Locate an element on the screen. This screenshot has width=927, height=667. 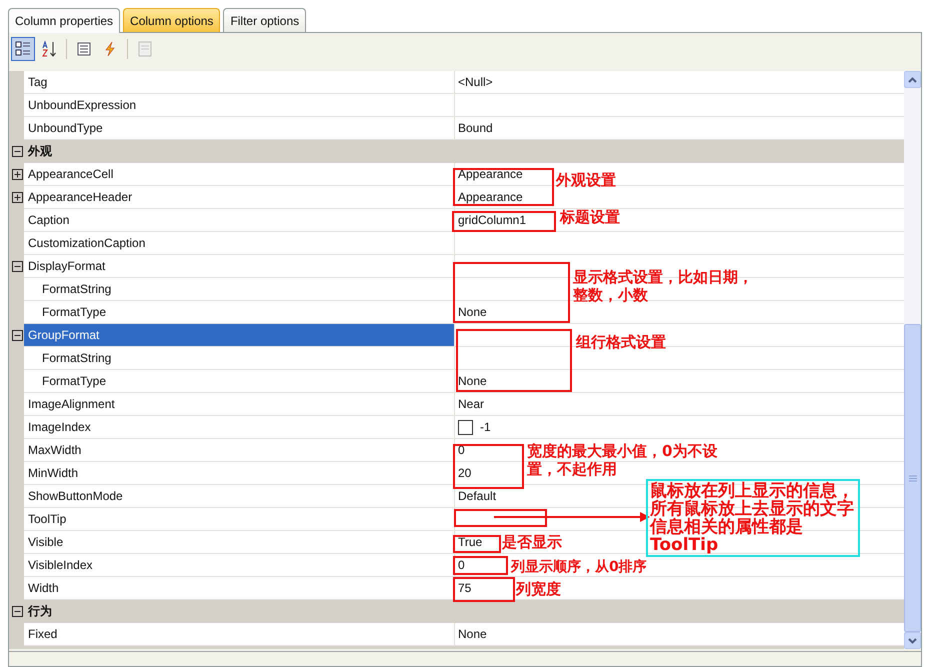
property-name: GroupFormat is located at coordinates (64, 335).